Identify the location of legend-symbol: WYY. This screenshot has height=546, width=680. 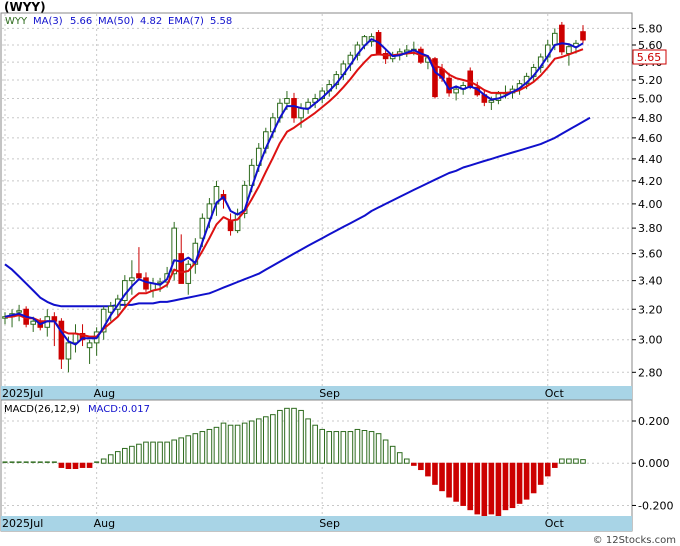
(16, 21).